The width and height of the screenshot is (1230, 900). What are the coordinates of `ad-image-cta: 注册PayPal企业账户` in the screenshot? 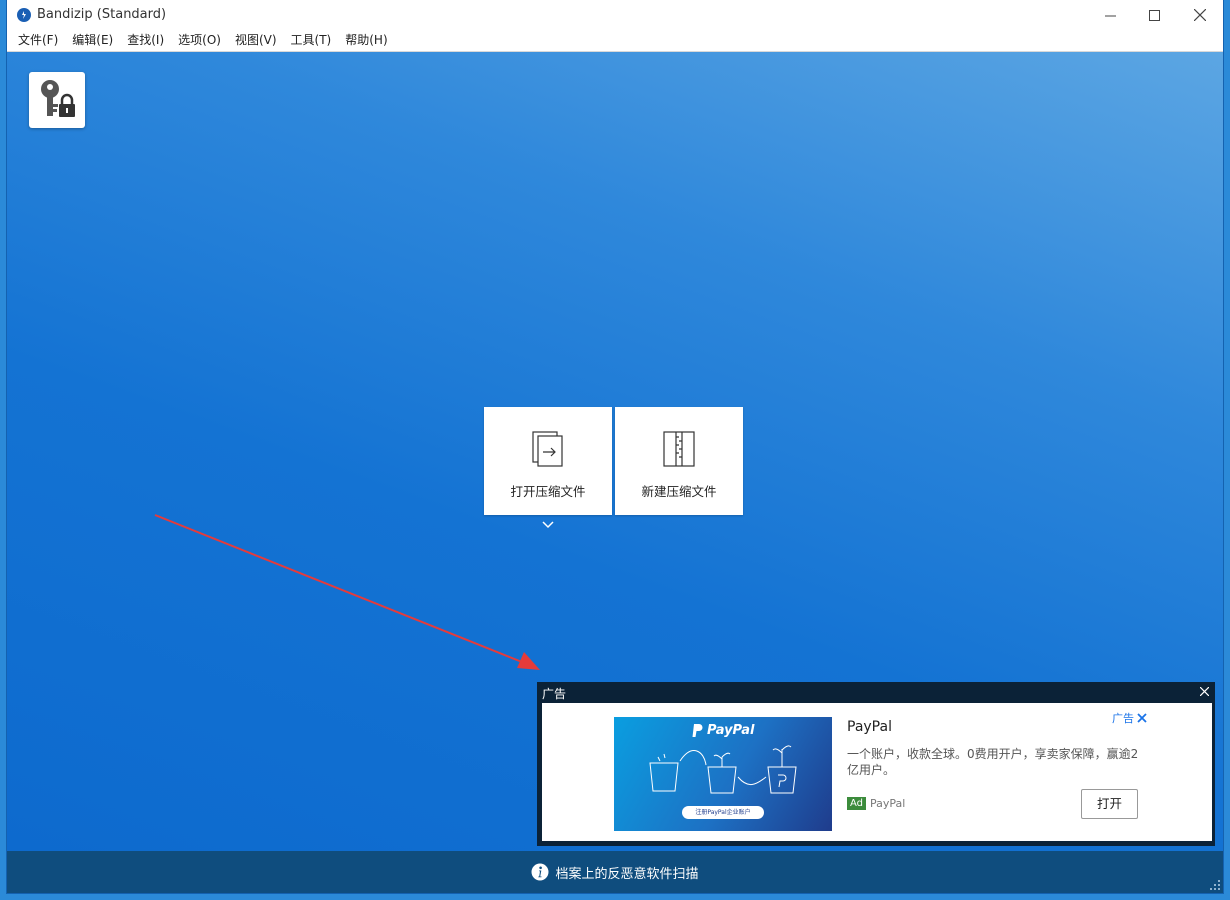 It's located at (723, 812).